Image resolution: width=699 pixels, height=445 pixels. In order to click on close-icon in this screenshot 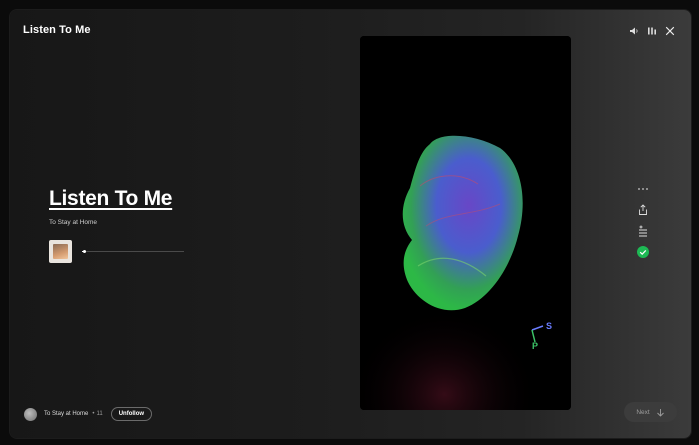, I will do `click(670, 29)`.